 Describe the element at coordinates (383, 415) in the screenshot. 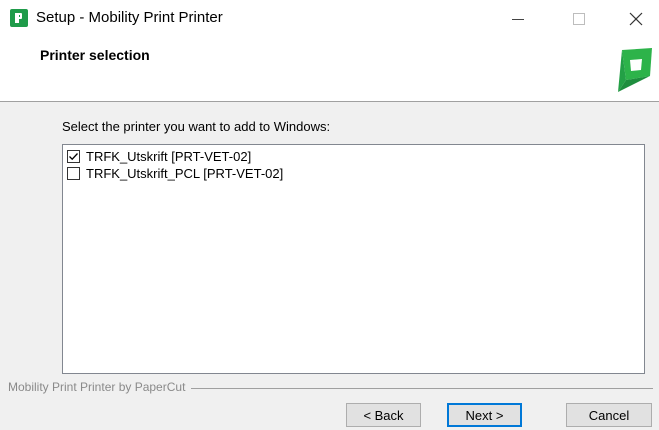

I see `back-button: < Back` at that location.